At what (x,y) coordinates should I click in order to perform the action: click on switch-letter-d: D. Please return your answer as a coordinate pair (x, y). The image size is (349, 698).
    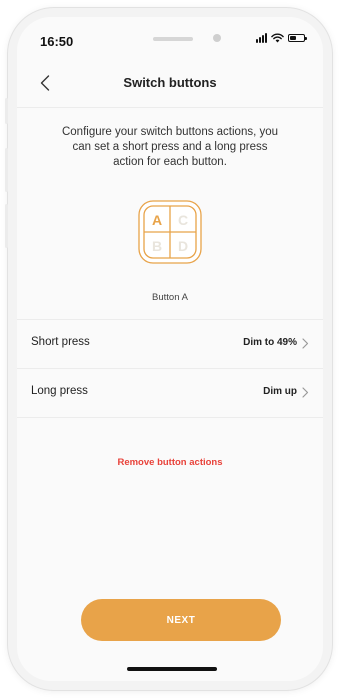
    Looking at the image, I should click on (183, 246).